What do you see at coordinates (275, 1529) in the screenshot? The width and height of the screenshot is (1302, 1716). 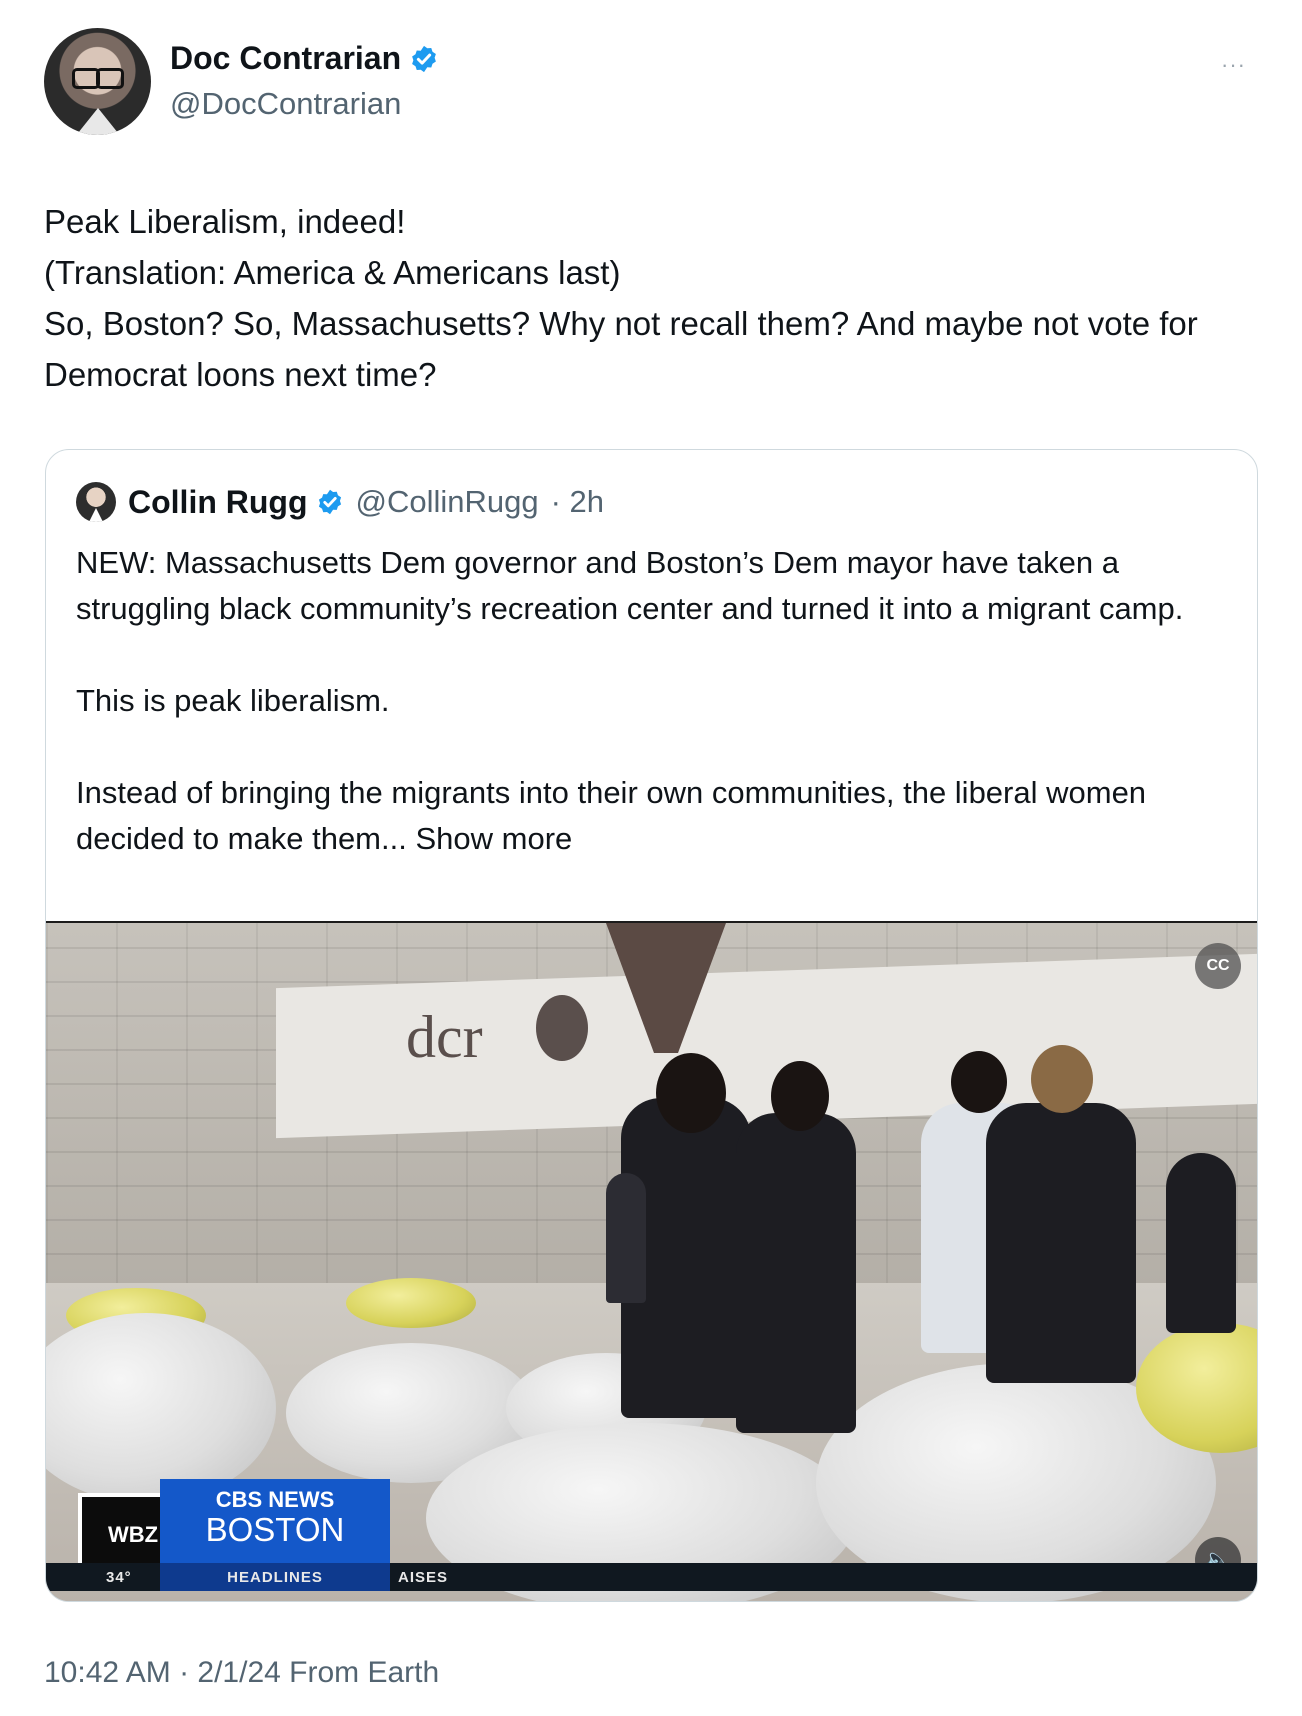 I see `network-line2: BOSTON` at bounding box center [275, 1529].